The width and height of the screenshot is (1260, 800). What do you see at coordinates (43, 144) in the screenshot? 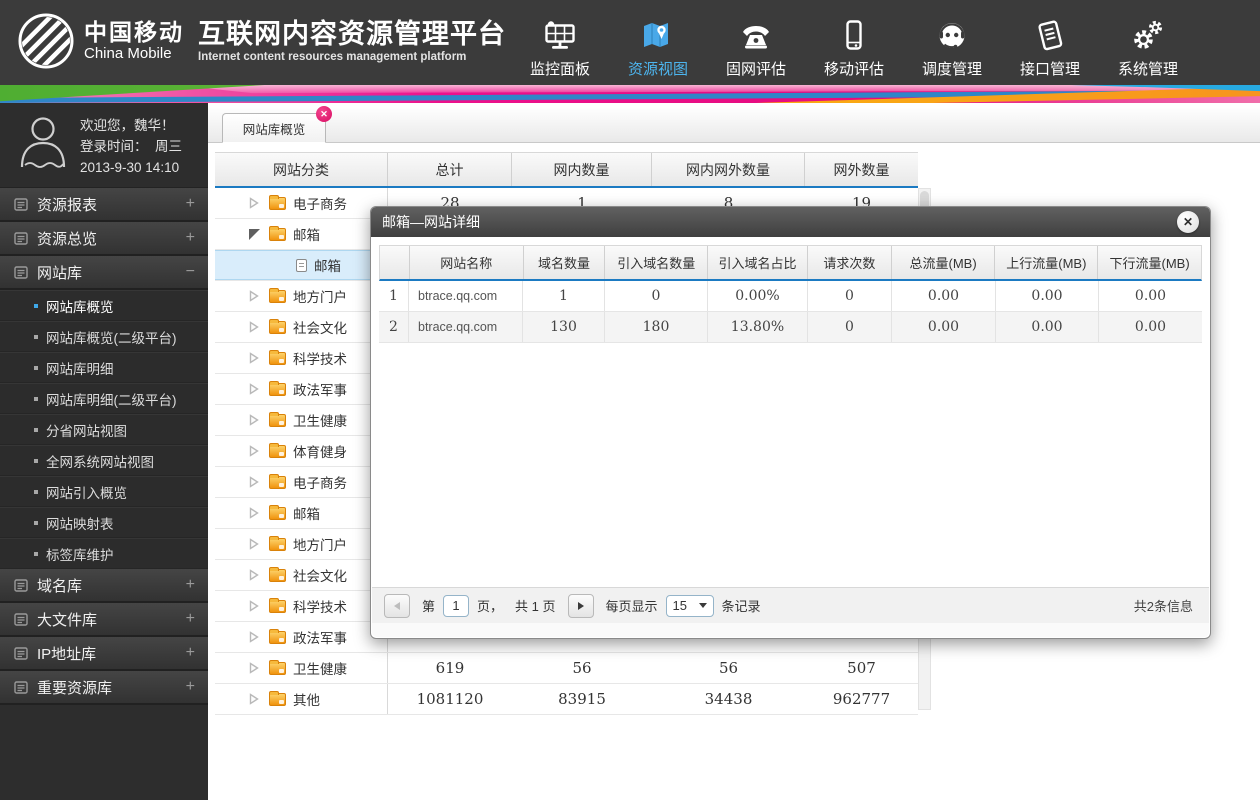
I see `avatar-icon` at bounding box center [43, 144].